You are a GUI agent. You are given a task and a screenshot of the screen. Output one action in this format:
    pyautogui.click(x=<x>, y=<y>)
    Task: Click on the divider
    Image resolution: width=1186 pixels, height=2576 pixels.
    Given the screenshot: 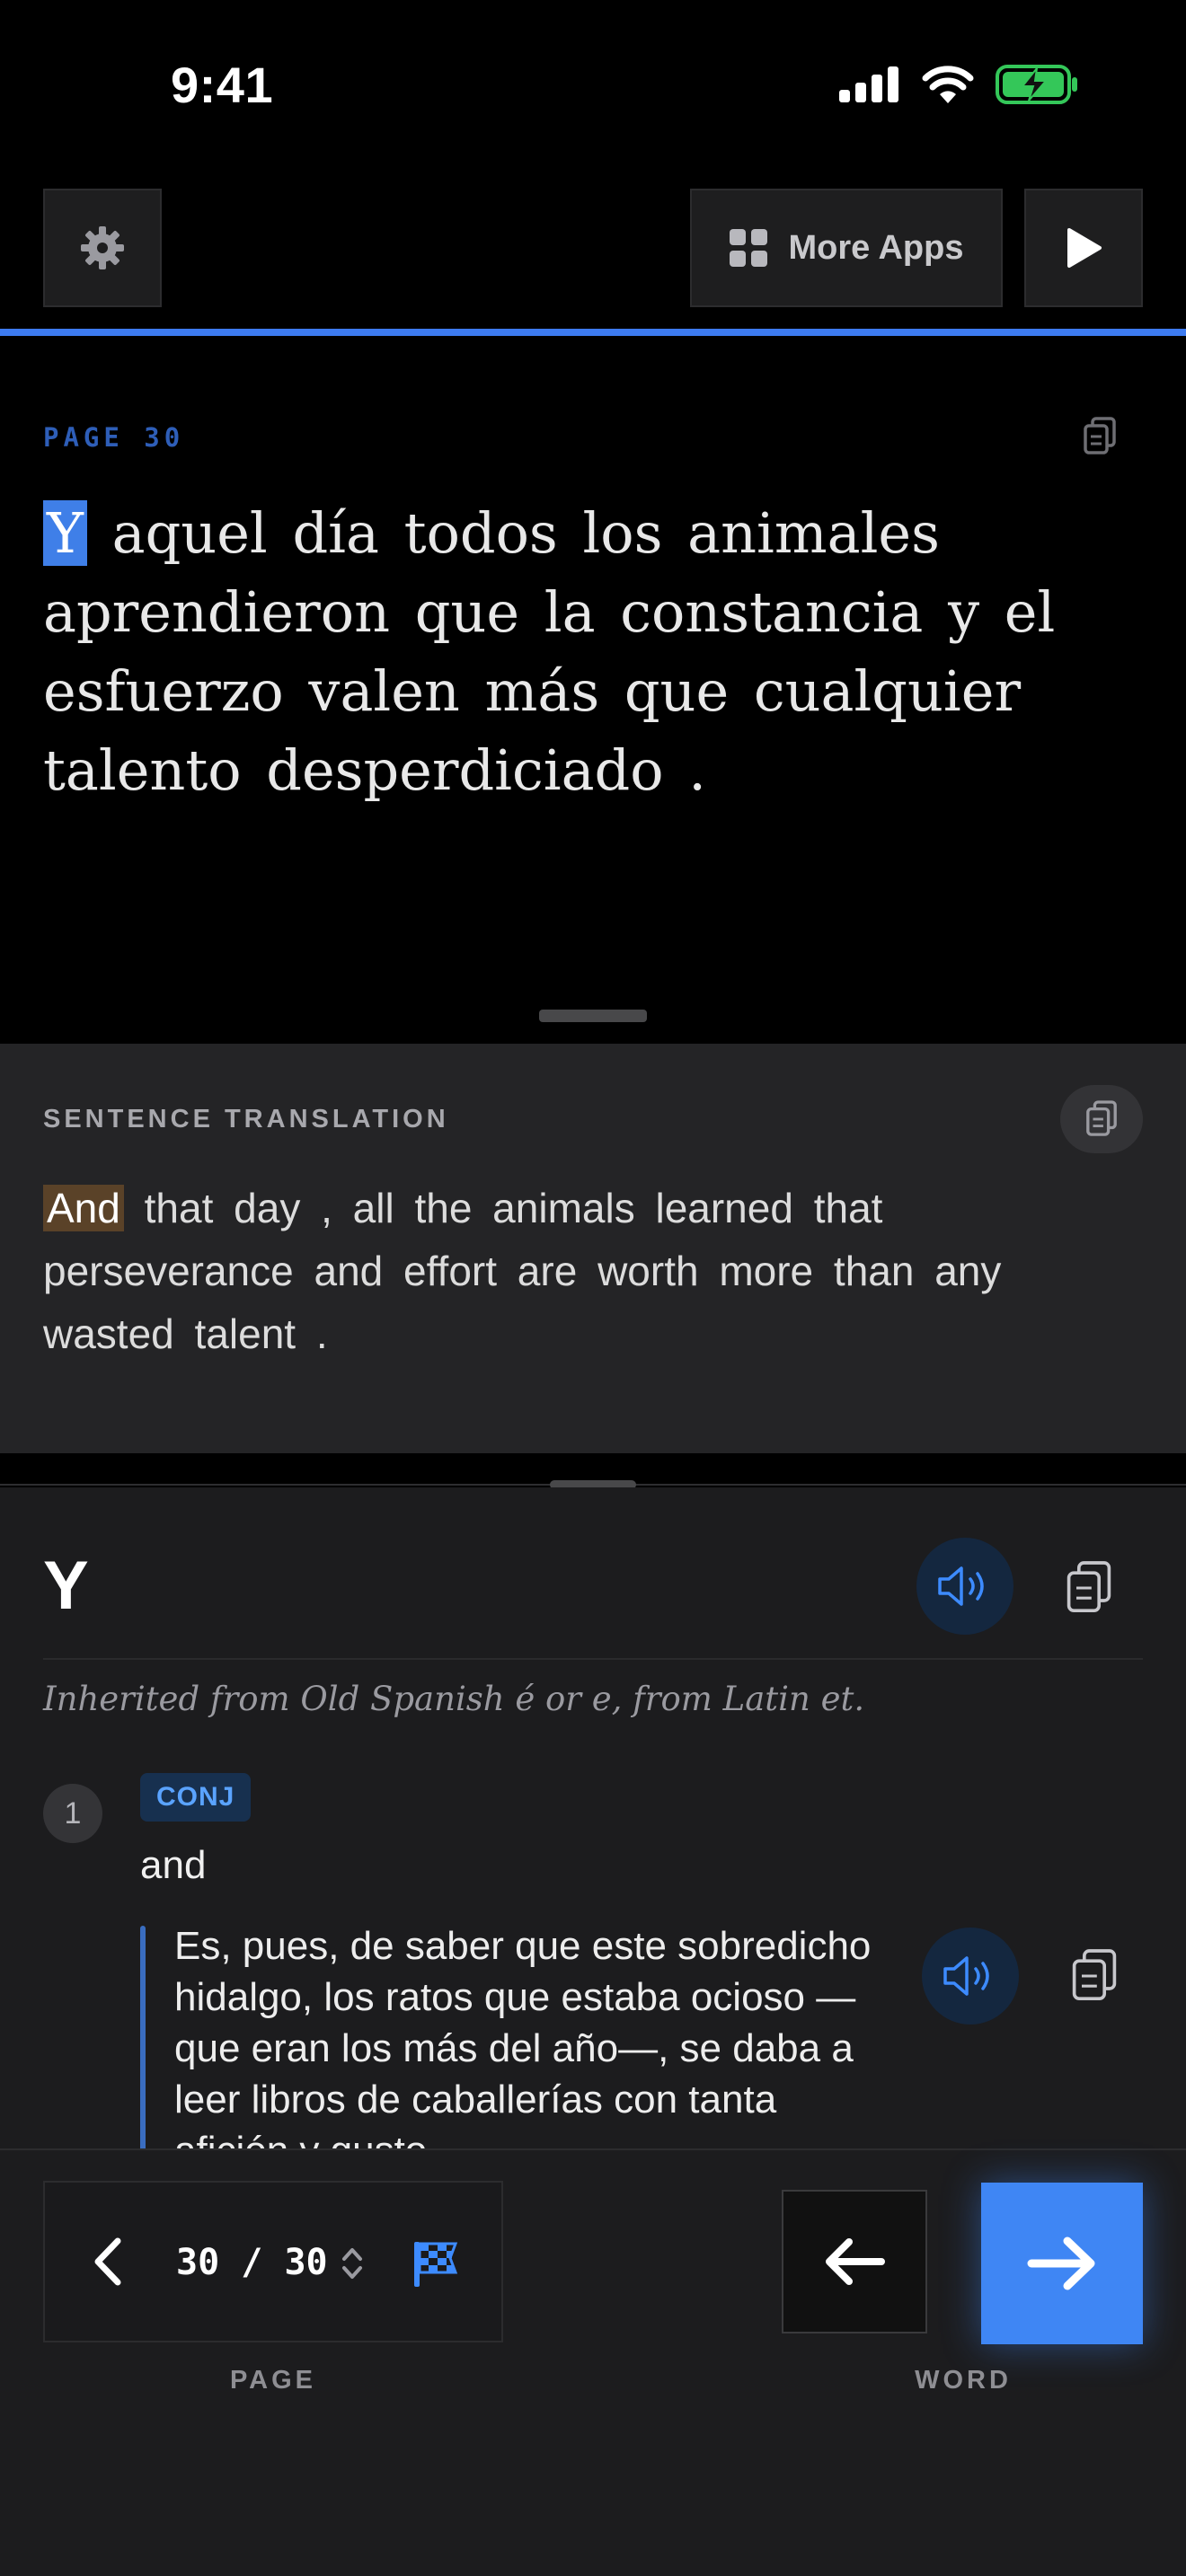 What is the action you would take?
    pyautogui.click(x=593, y=1659)
    